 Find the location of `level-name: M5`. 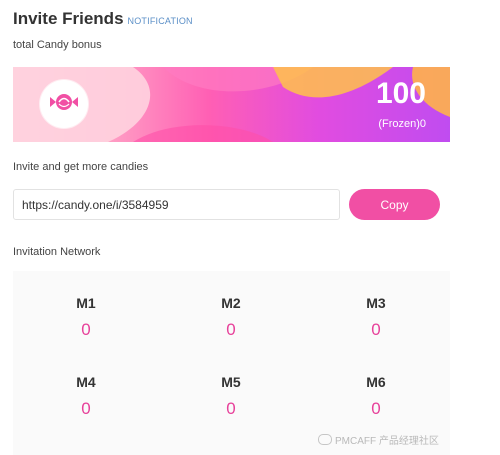

level-name: M5 is located at coordinates (231, 382).